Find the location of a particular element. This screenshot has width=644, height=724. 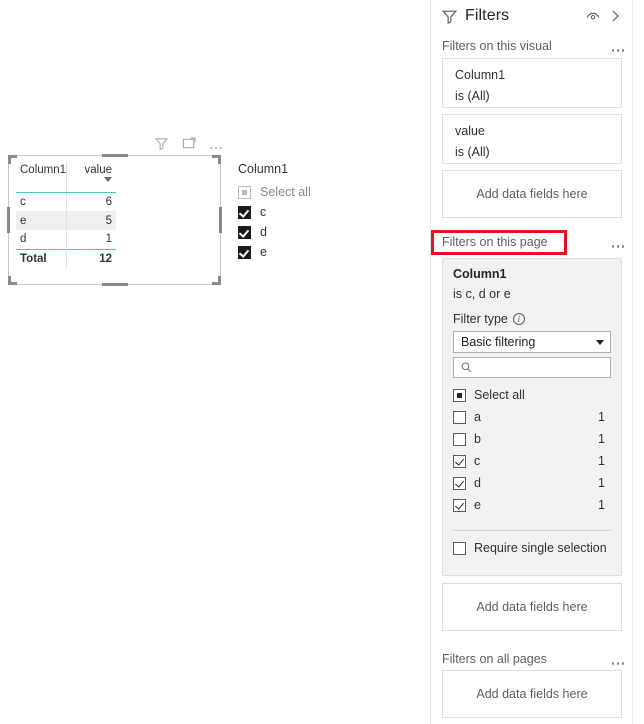

filter-card-column1-visual: Column1 is (All) is located at coordinates (532, 83).